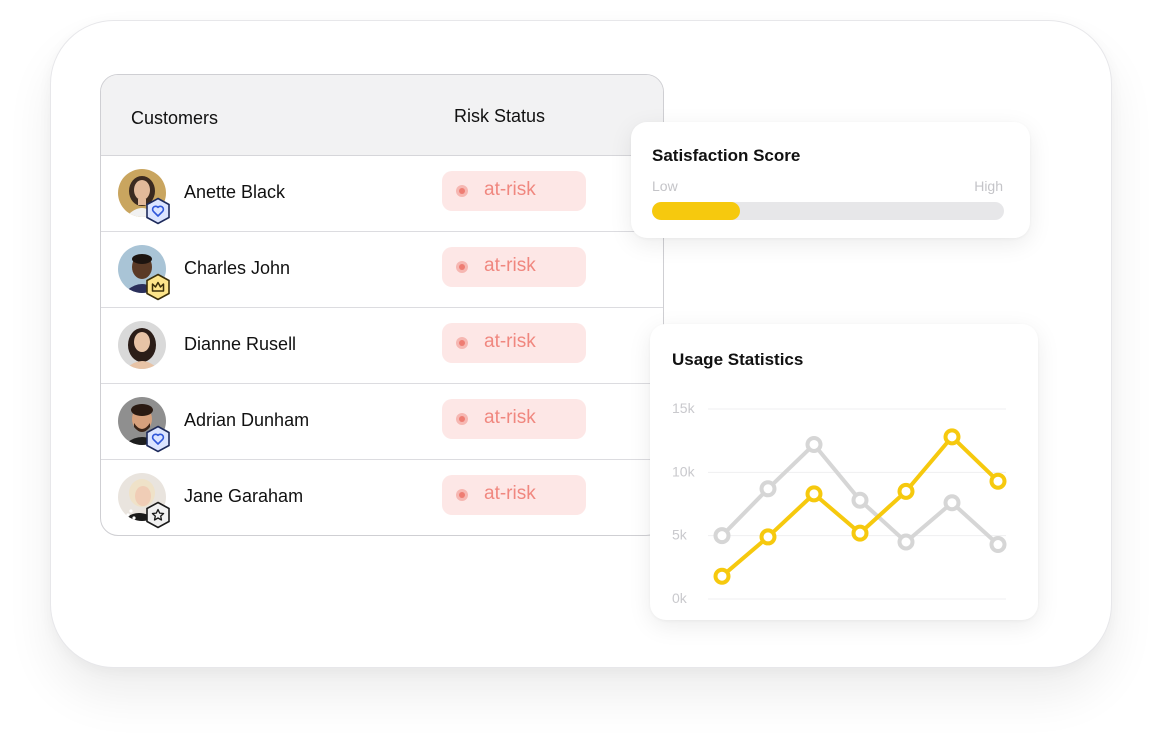 The width and height of the screenshot is (1162, 746). I want to click on y-axis-tick-label: 5k, so click(680, 535).